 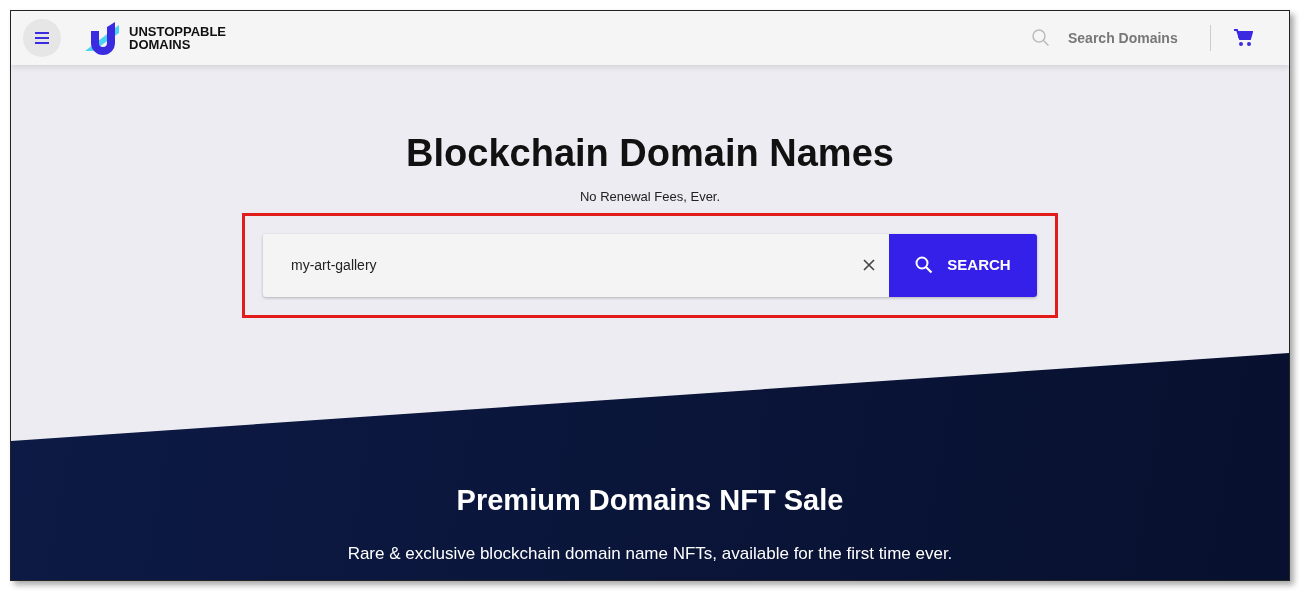 I want to click on domain-search-field: my-art-gallery SEARCH, so click(x=650, y=265).